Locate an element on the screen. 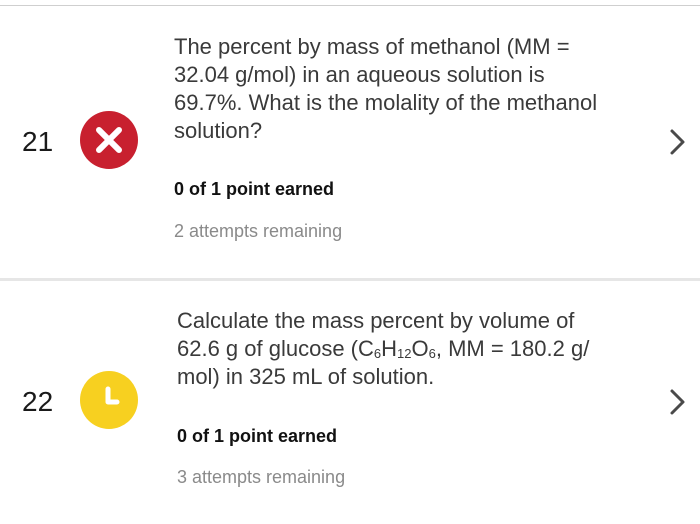 The image size is (700, 524). attempts-remaining: 3 attempts remaining is located at coordinates (261, 477).